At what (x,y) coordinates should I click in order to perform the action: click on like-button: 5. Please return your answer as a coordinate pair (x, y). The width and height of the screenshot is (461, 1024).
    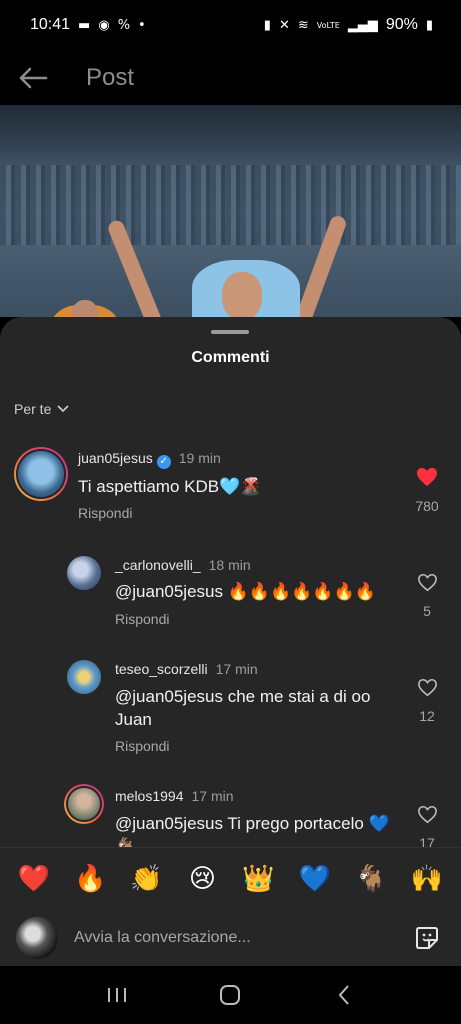
    Looking at the image, I should click on (427, 596).